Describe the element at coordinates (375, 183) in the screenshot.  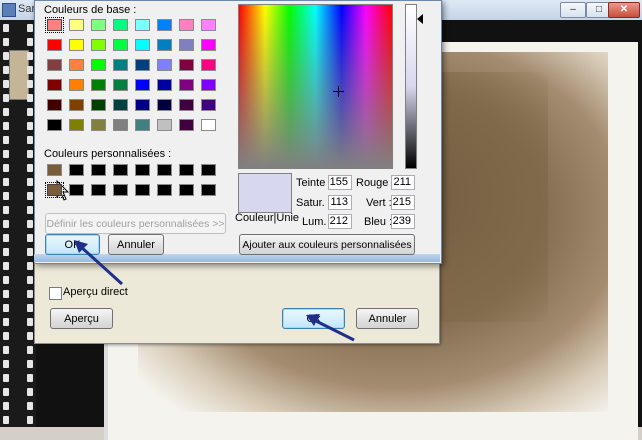
I see `red-label: Rouge :` at that location.